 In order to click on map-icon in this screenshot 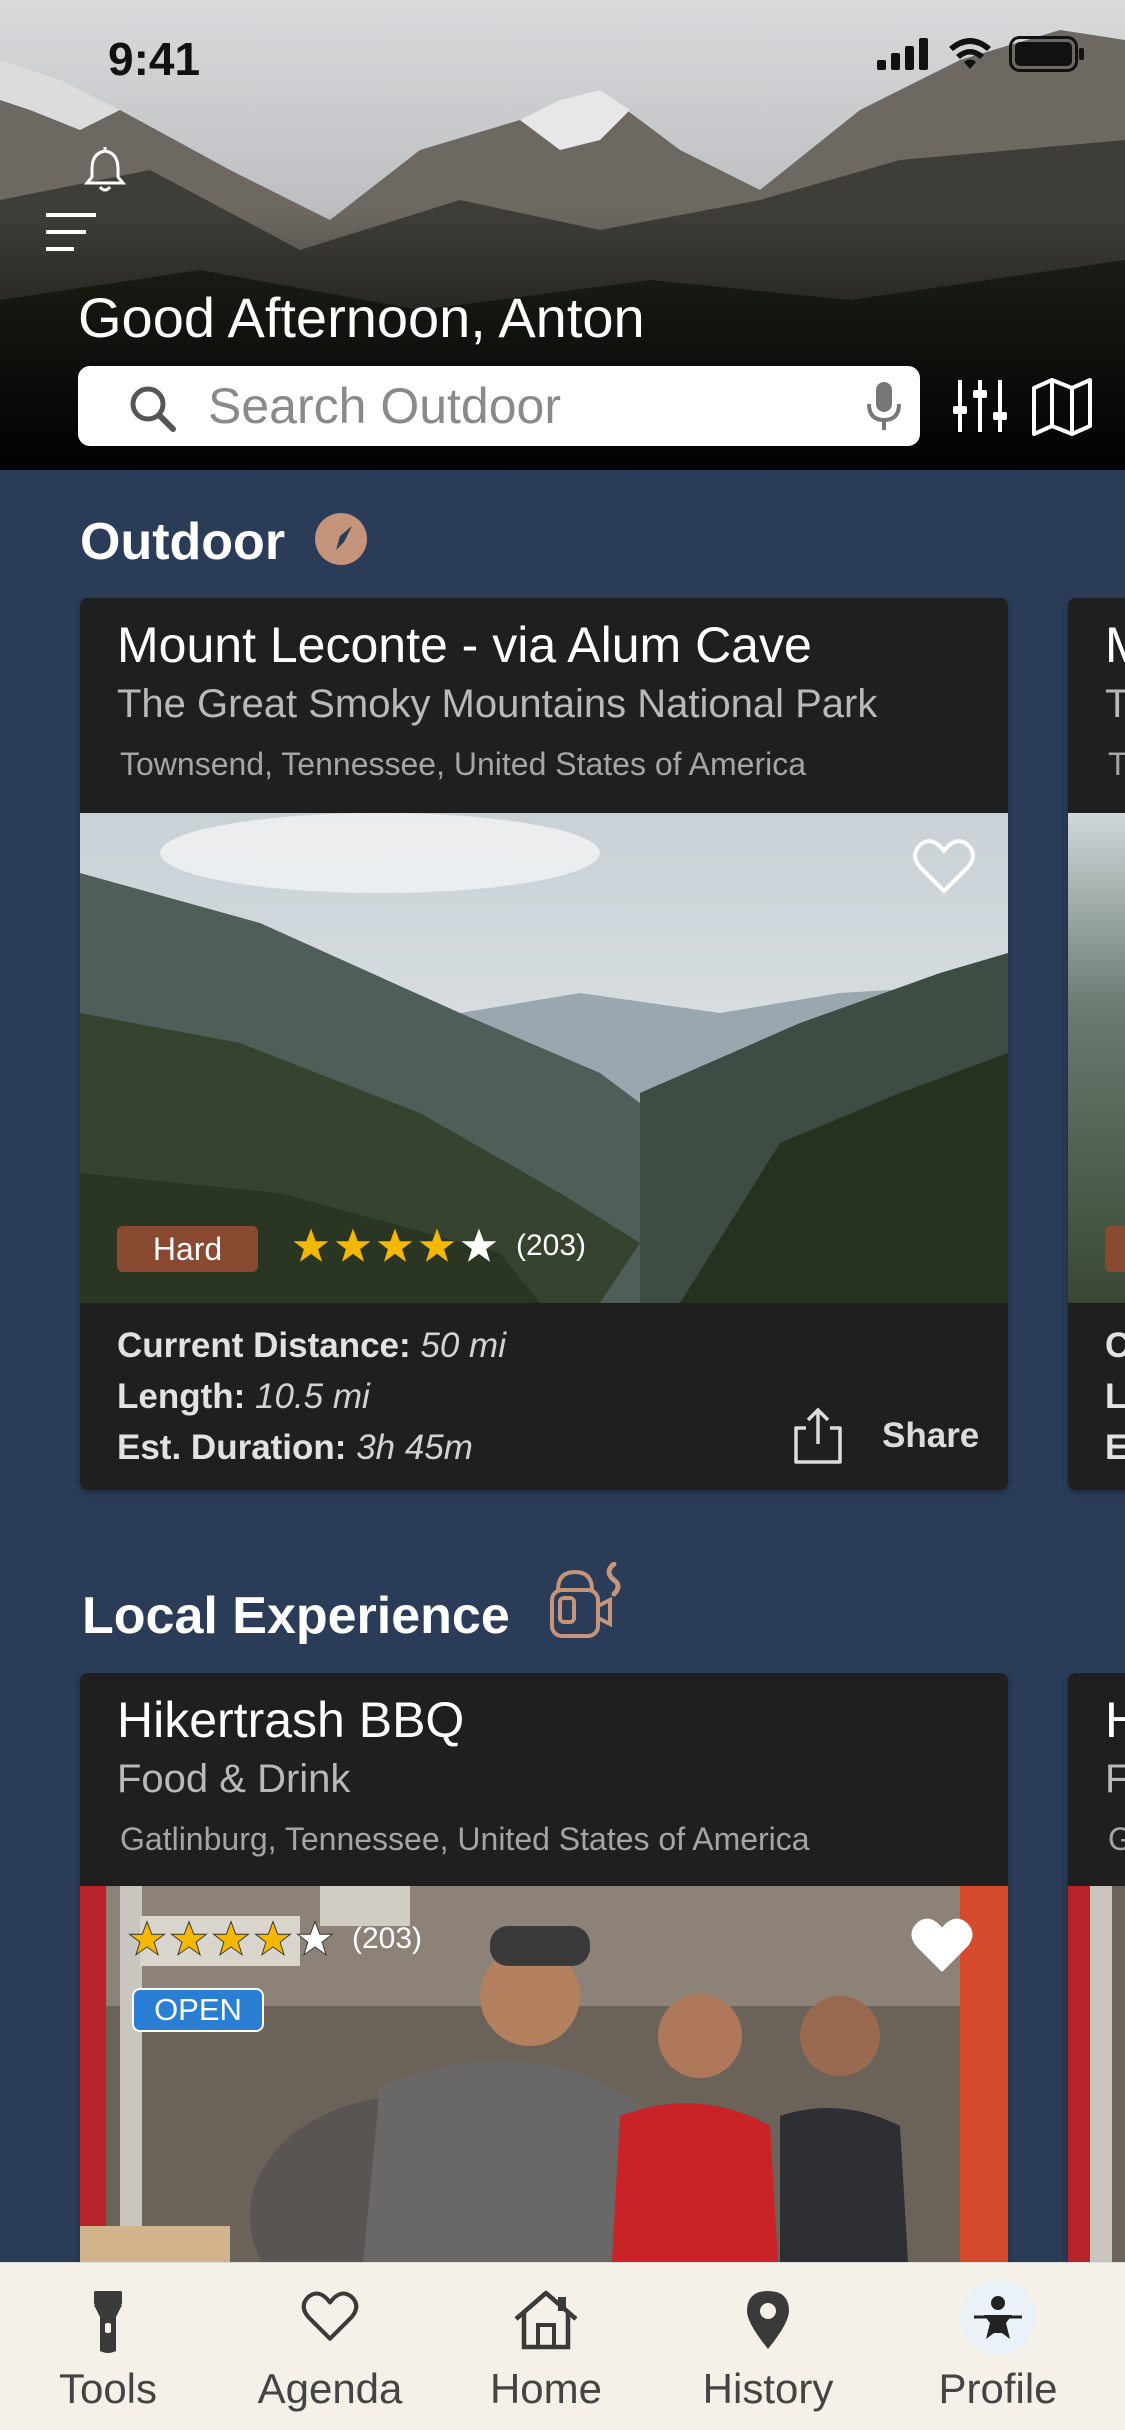, I will do `click(1062, 406)`.